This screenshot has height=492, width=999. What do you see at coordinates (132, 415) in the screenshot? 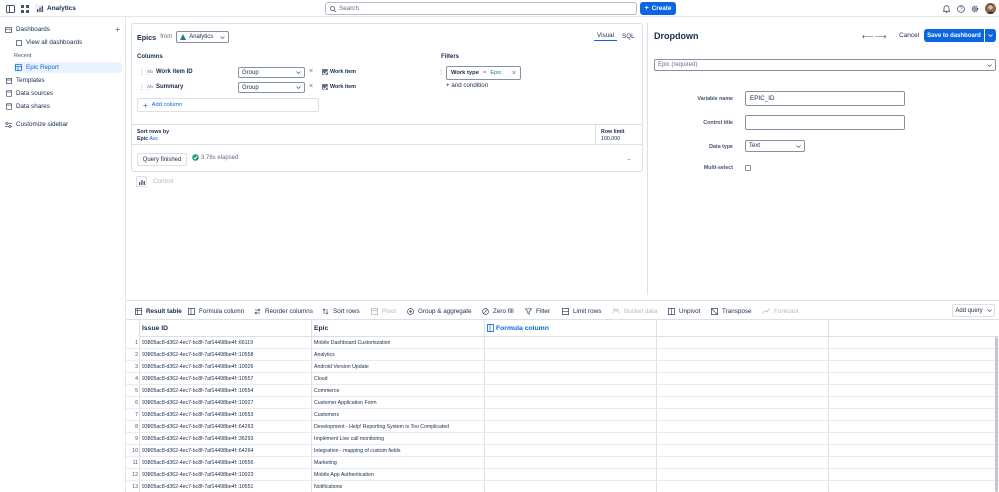
I see `row-number: 7` at bounding box center [132, 415].